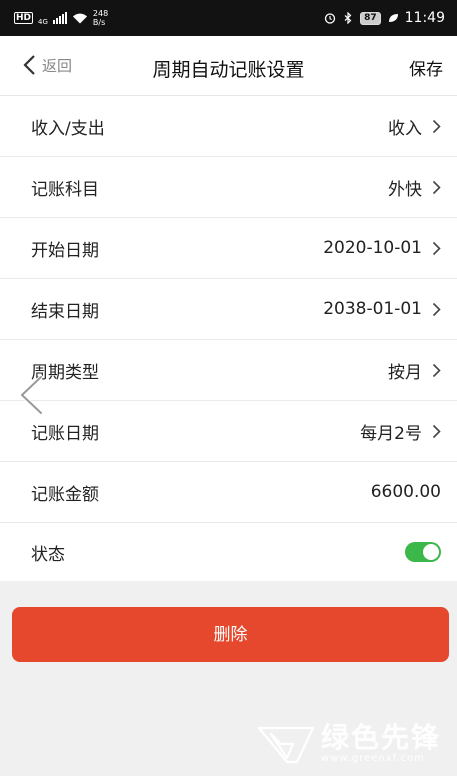 This screenshot has height=776, width=457. Describe the element at coordinates (228, 248) in the screenshot. I see `row-start-date: 开始日期 2020-10-01` at that location.